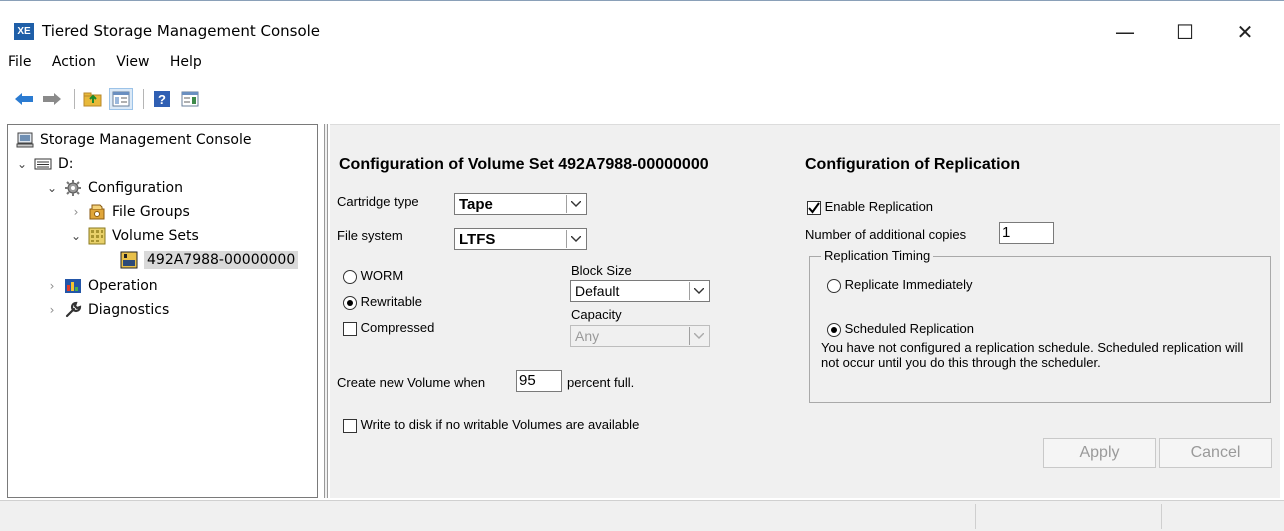 This screenshot has height=531, width=1284. I want to click on cartridge-type-label: Cartridge type, so click(378, 201).